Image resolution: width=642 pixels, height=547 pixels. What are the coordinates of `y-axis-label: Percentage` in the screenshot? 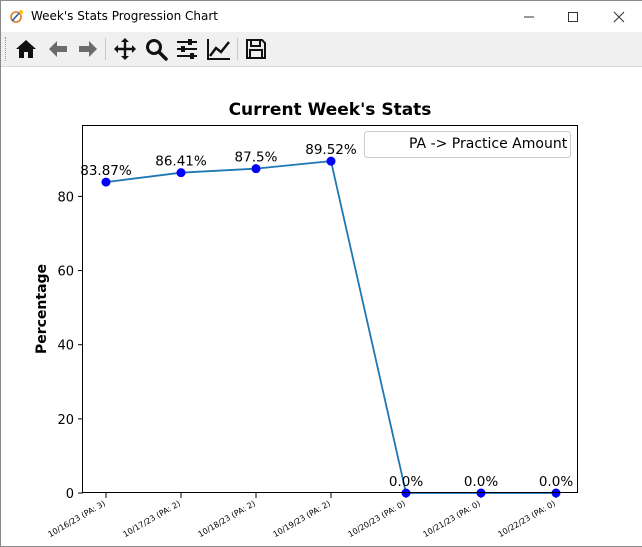 It's located at (42, 309).